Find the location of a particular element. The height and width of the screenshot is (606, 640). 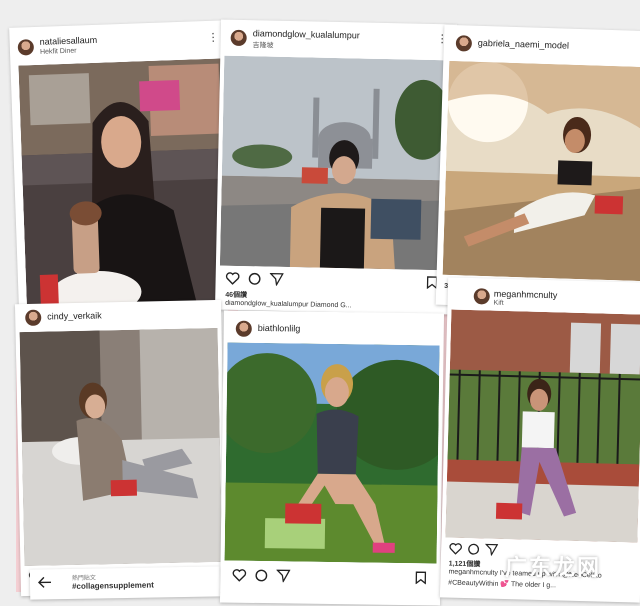

more-icon: ⋮ is located at coordinates (212, 38).